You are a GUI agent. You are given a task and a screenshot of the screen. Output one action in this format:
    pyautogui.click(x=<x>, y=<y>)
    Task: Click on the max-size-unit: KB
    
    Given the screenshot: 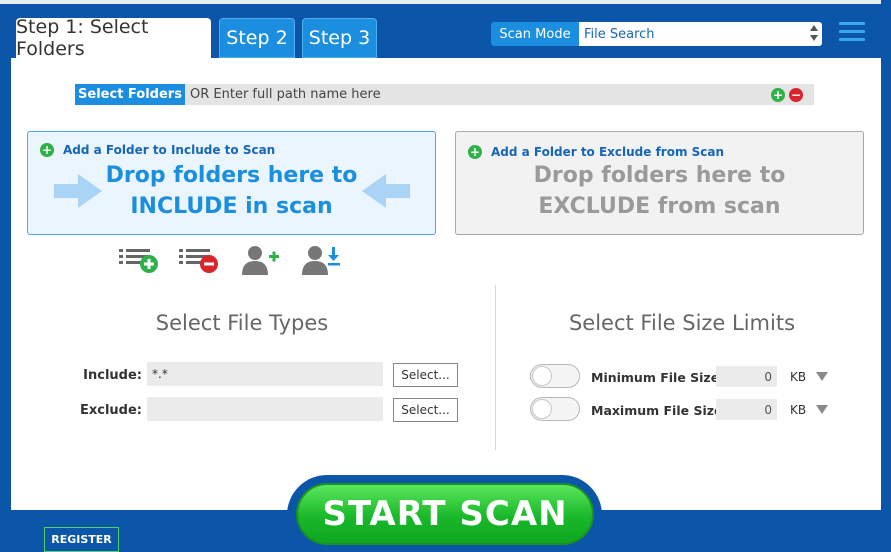 What is the action you would take?
    pyautogui.click(x=798, y=410)
    